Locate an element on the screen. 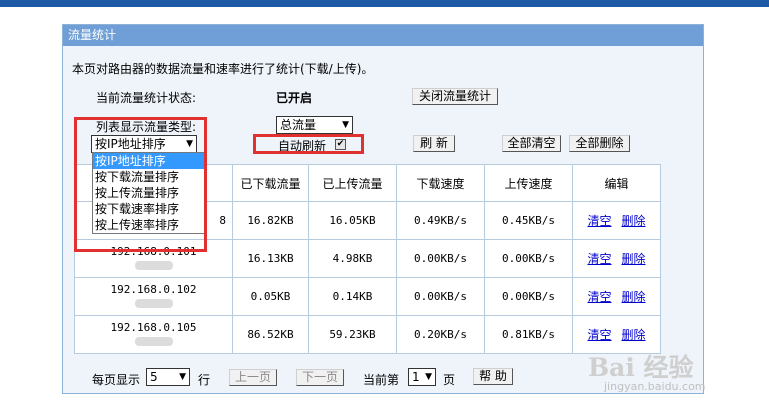 This screenshot has height=418, width=769. upload-cell: 4.98KB is located at coordinates (352, 258).